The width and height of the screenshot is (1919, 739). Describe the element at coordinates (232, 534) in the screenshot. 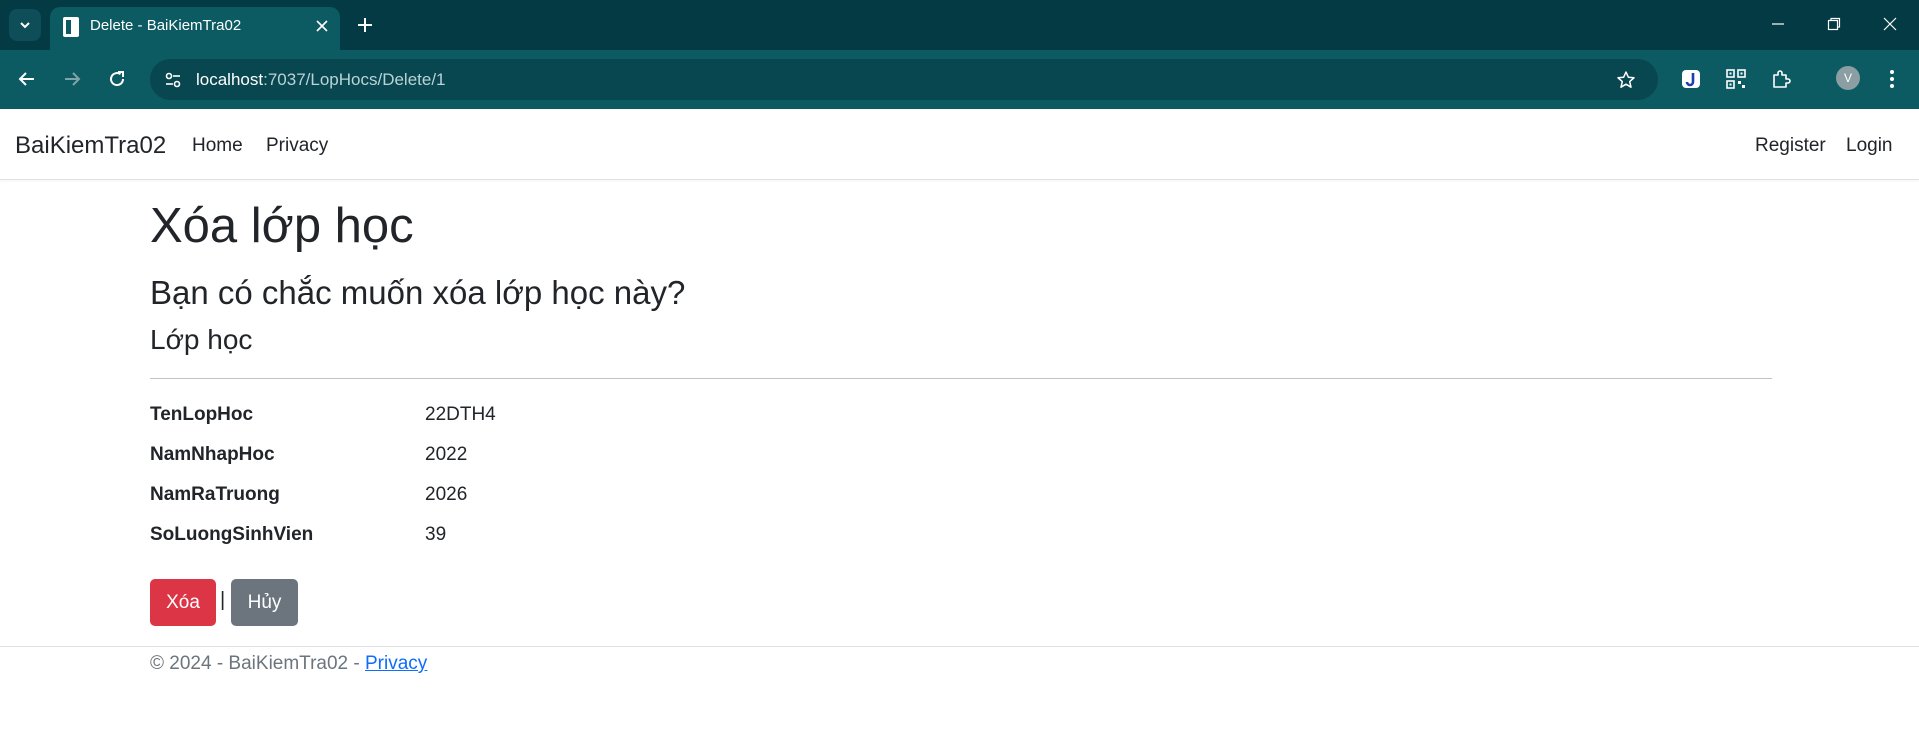

I see `field-label: SoLuongSinhVien` at that location.